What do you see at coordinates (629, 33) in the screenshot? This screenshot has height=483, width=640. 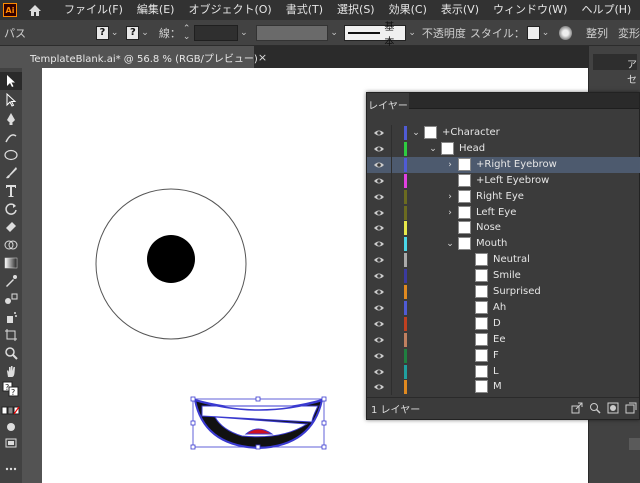 I see `transform-button: 変形` at bounding box center [629, 33].